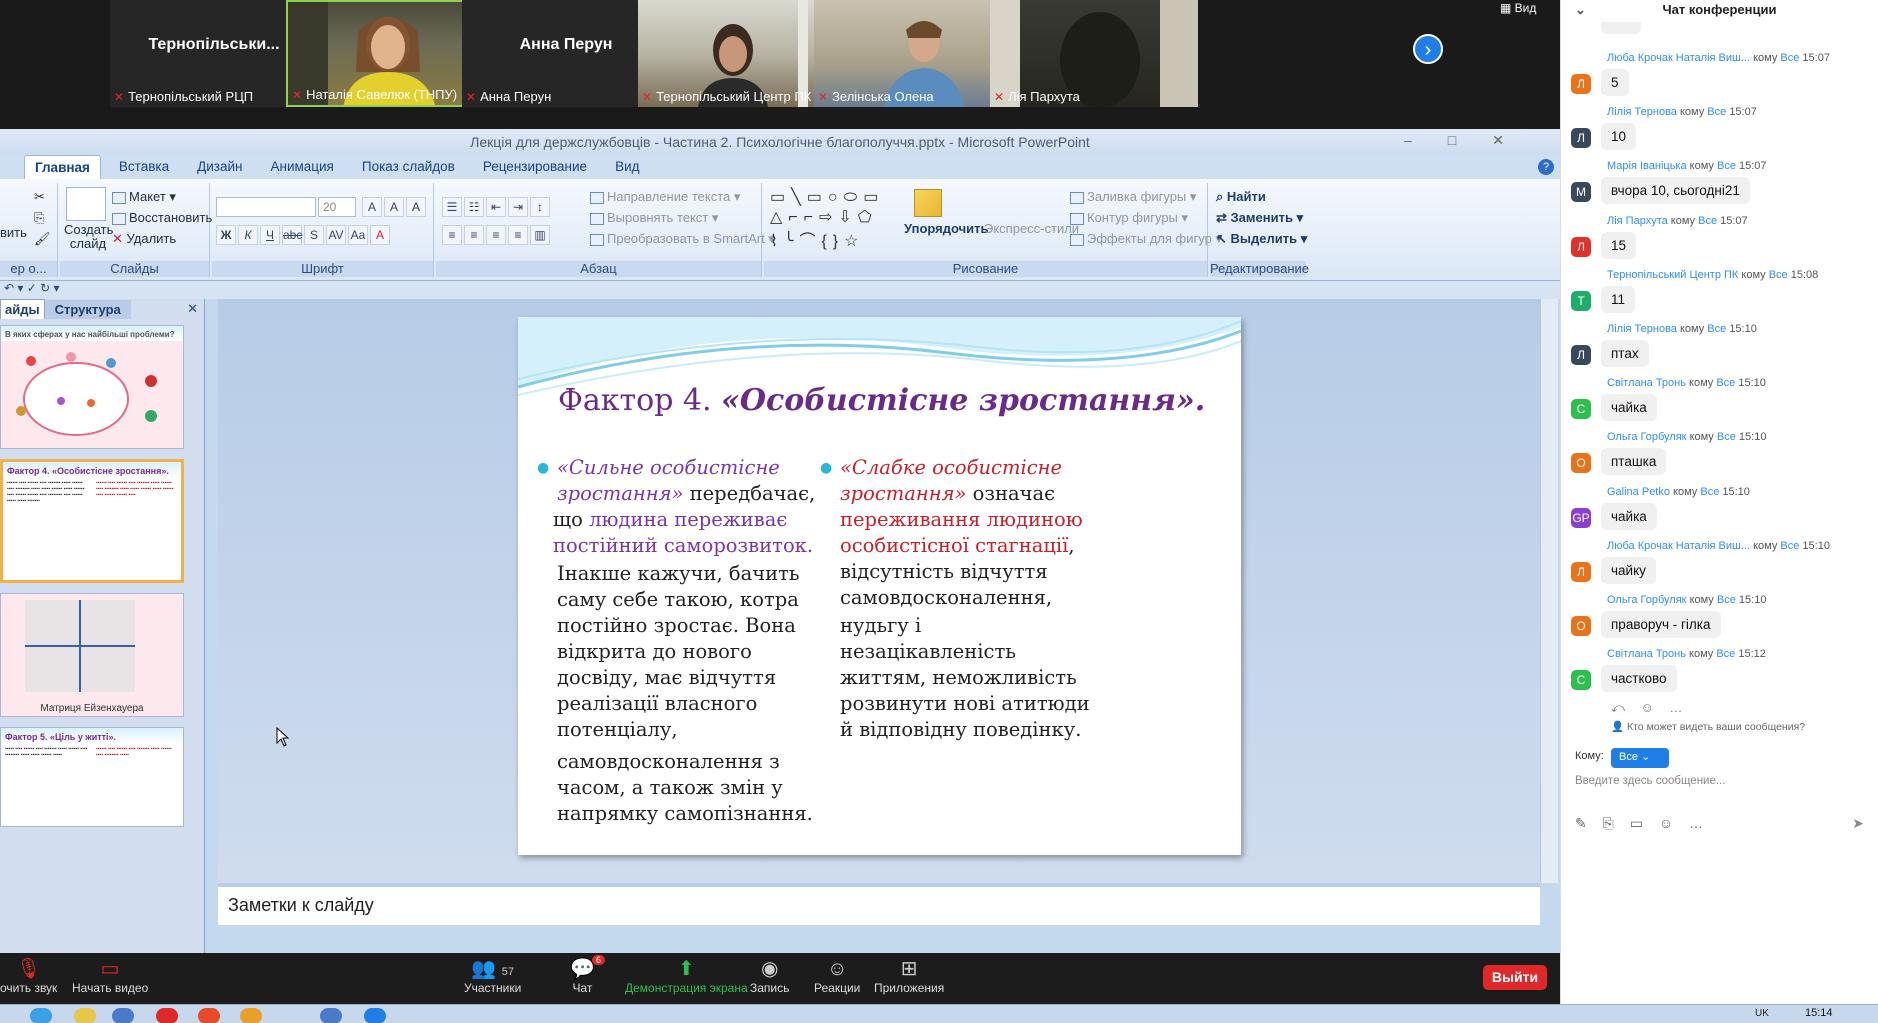  Describe the element at coordinates (1647, 166) in the screenshot. I see `sender-name: Марія Іваніцька` at that location.